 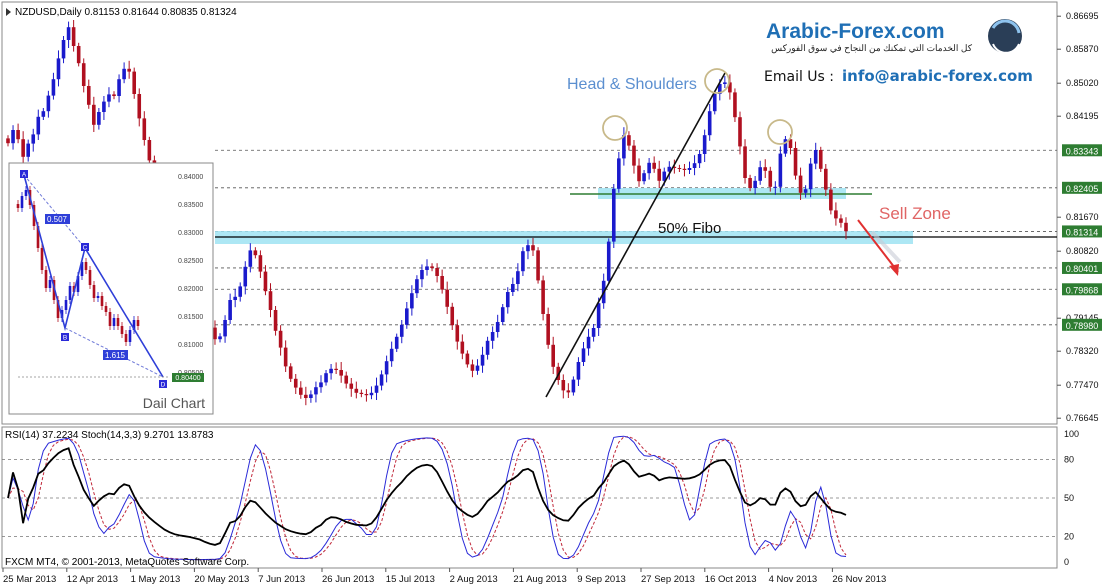 What do you see at coordinates (187, 378) in the screenshot?
I see `inset-price-tag-text: 0.80400` at bounding box center [187, 378].